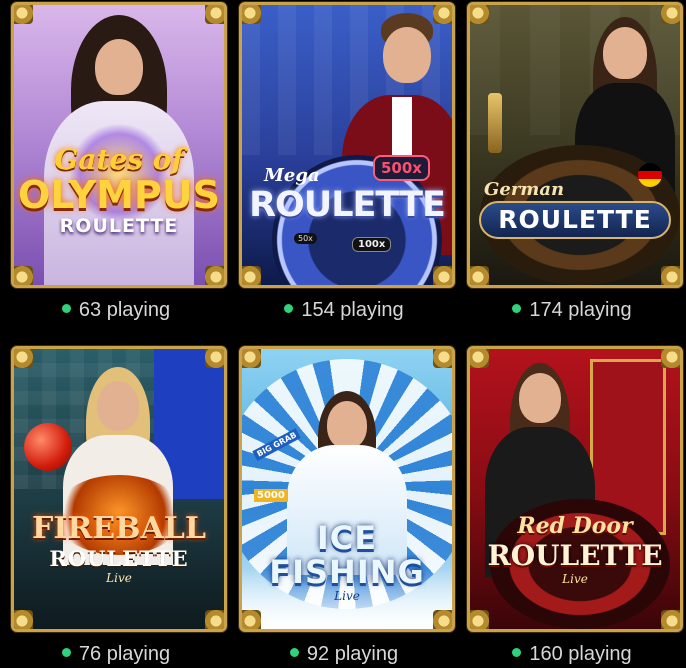 Image resolution: width=686 pixels, height=668 pixels. I want to click on player-count-text: 92 playing, so click(352, 654).